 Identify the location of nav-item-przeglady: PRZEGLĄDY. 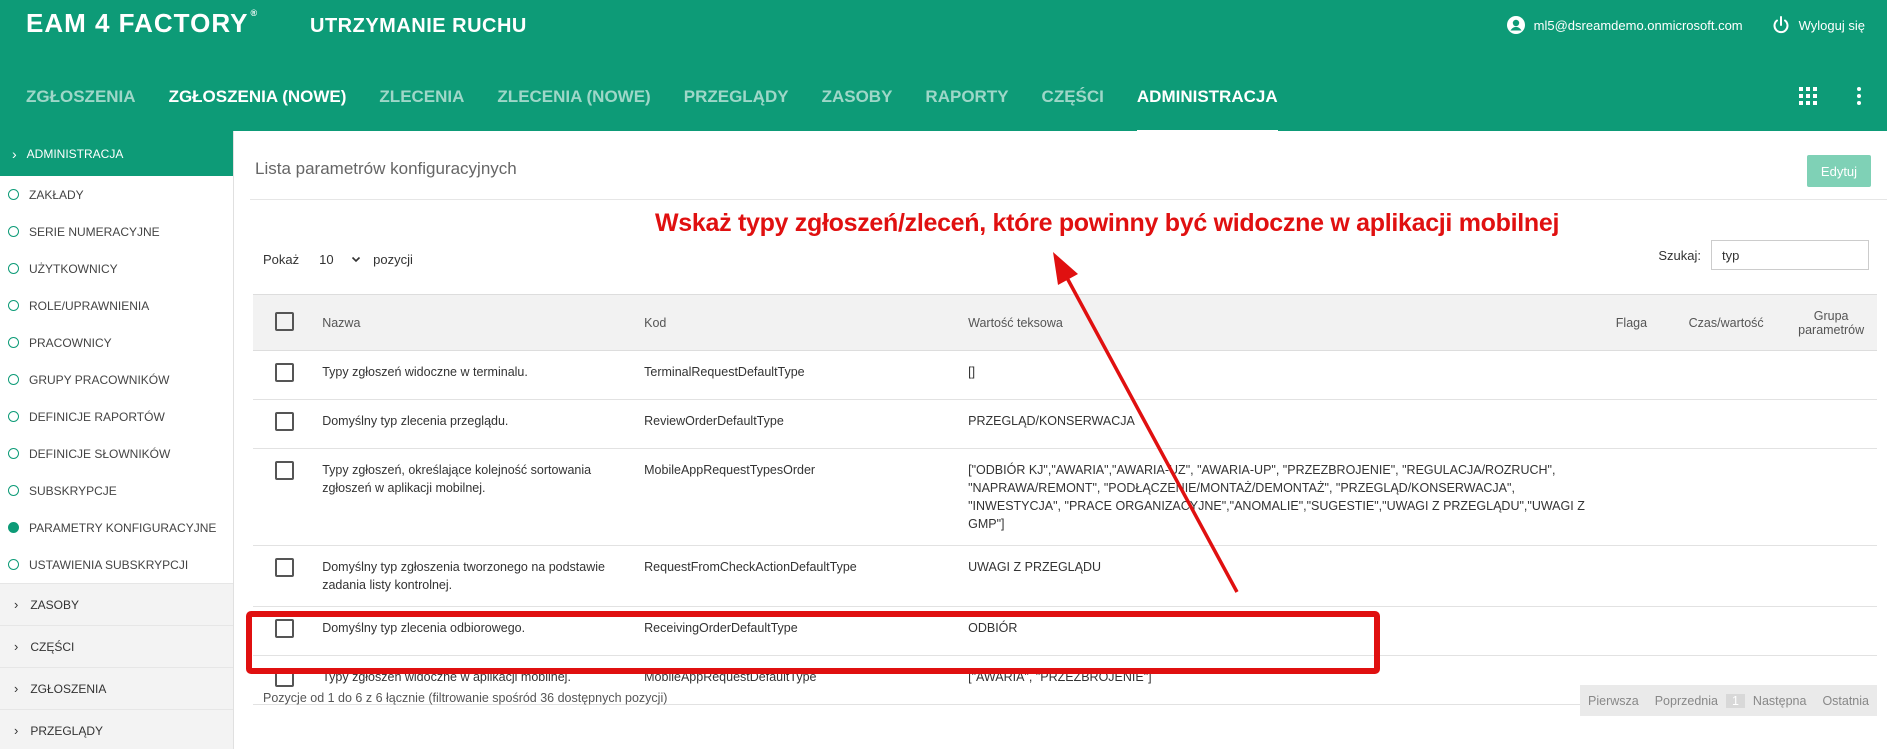
(736, 110).